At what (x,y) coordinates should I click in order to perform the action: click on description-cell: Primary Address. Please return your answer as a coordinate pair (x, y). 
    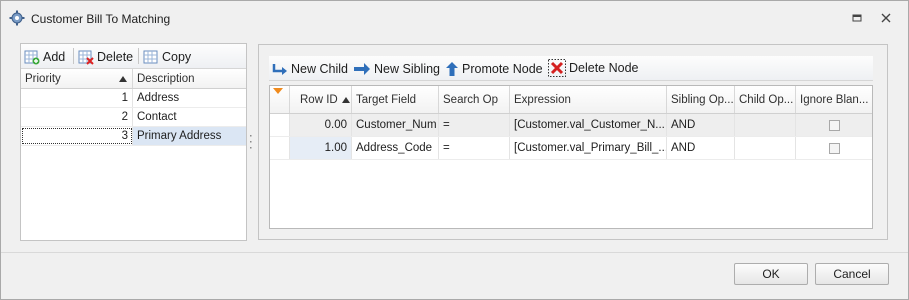
    Looking at the image, I should click on (179, 136).